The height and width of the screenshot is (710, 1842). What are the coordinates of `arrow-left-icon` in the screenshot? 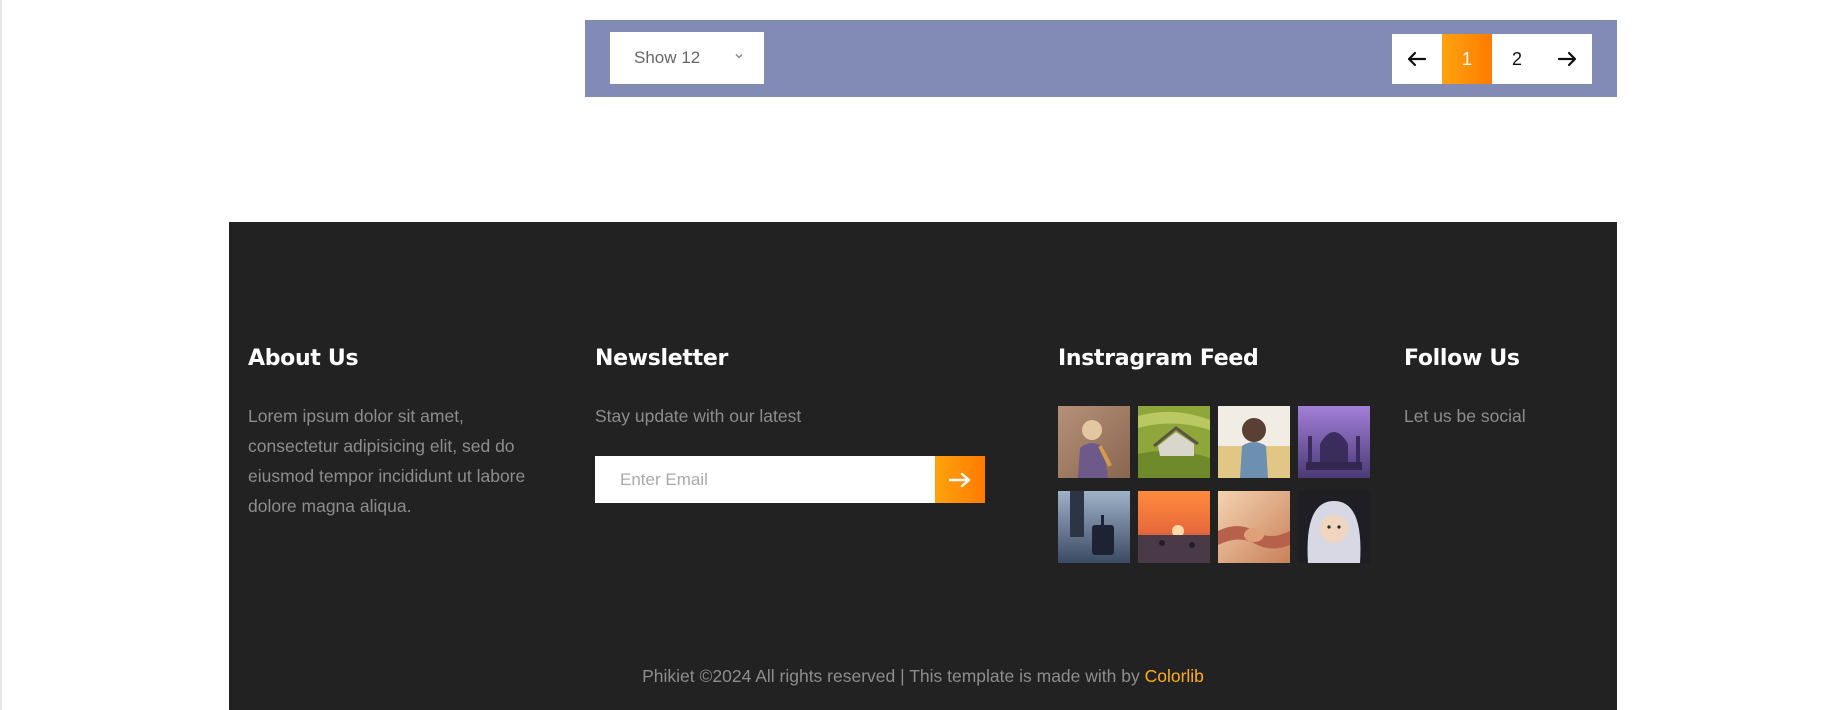 It's located at (1417, 59).